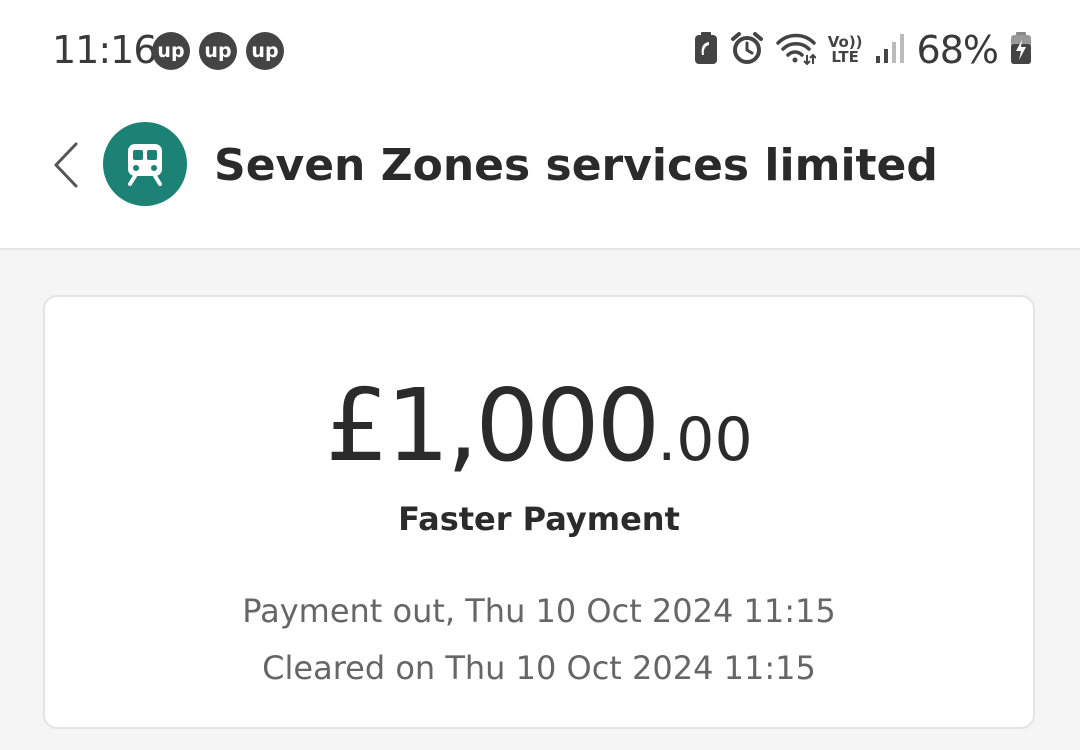 The image size is (1080, 750). I want to click on back-button, so click(68, 165).